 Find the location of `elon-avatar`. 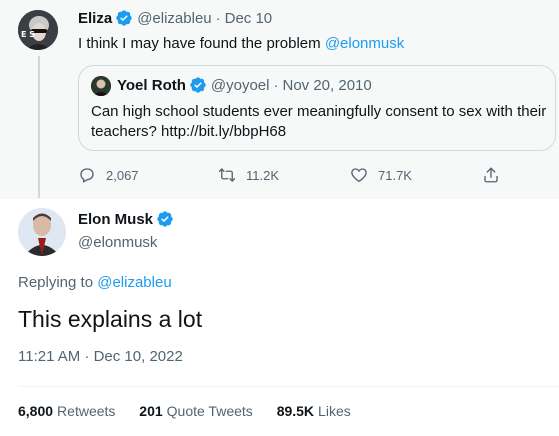

elon-avatar is located at coordinates (42, 232).